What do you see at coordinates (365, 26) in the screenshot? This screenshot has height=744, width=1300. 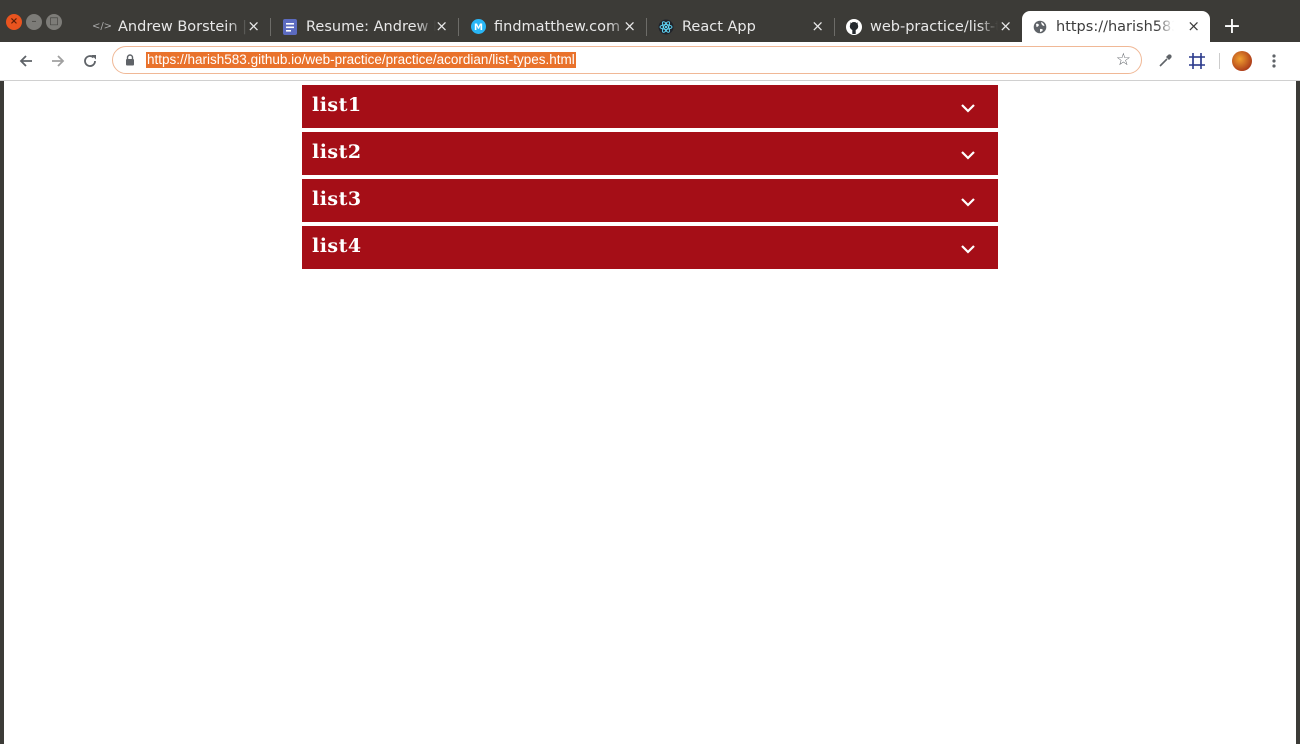 I see `tab-resume: Resume: Andrew B ×` at bounding box center [365, 26].